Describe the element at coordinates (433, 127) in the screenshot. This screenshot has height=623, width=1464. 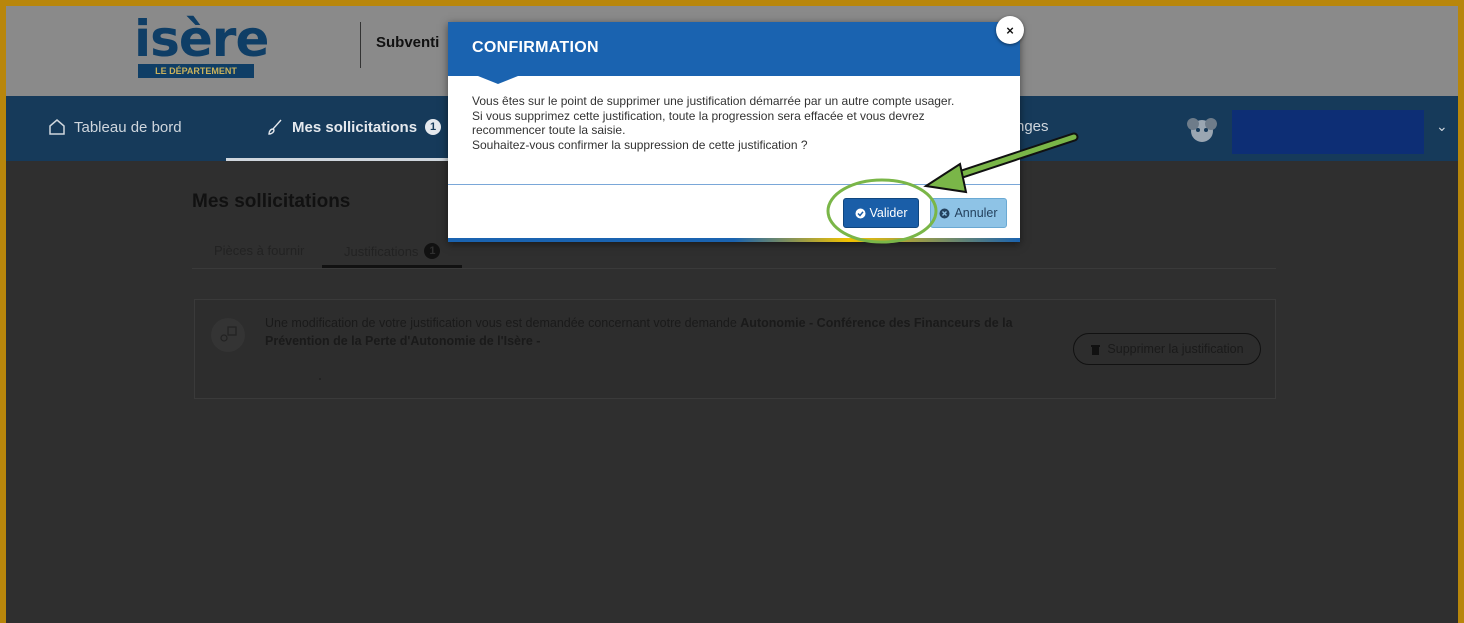
I see `sollicitations-count-badge: 1` at that location.